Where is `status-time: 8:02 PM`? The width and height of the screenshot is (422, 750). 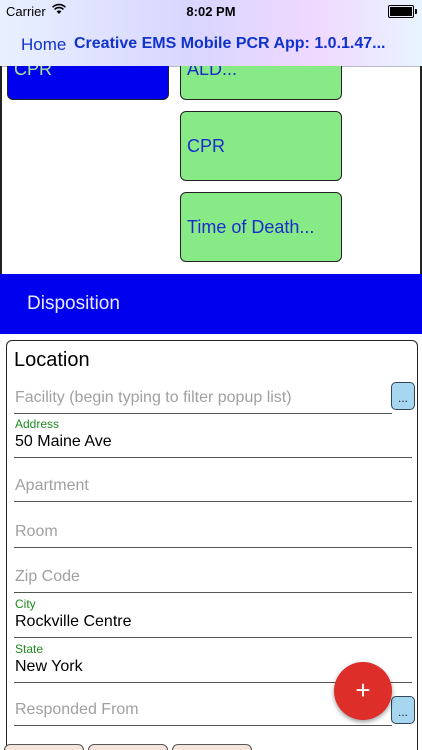 status-time: 8:02 PM is located at coordinates (211, 11).